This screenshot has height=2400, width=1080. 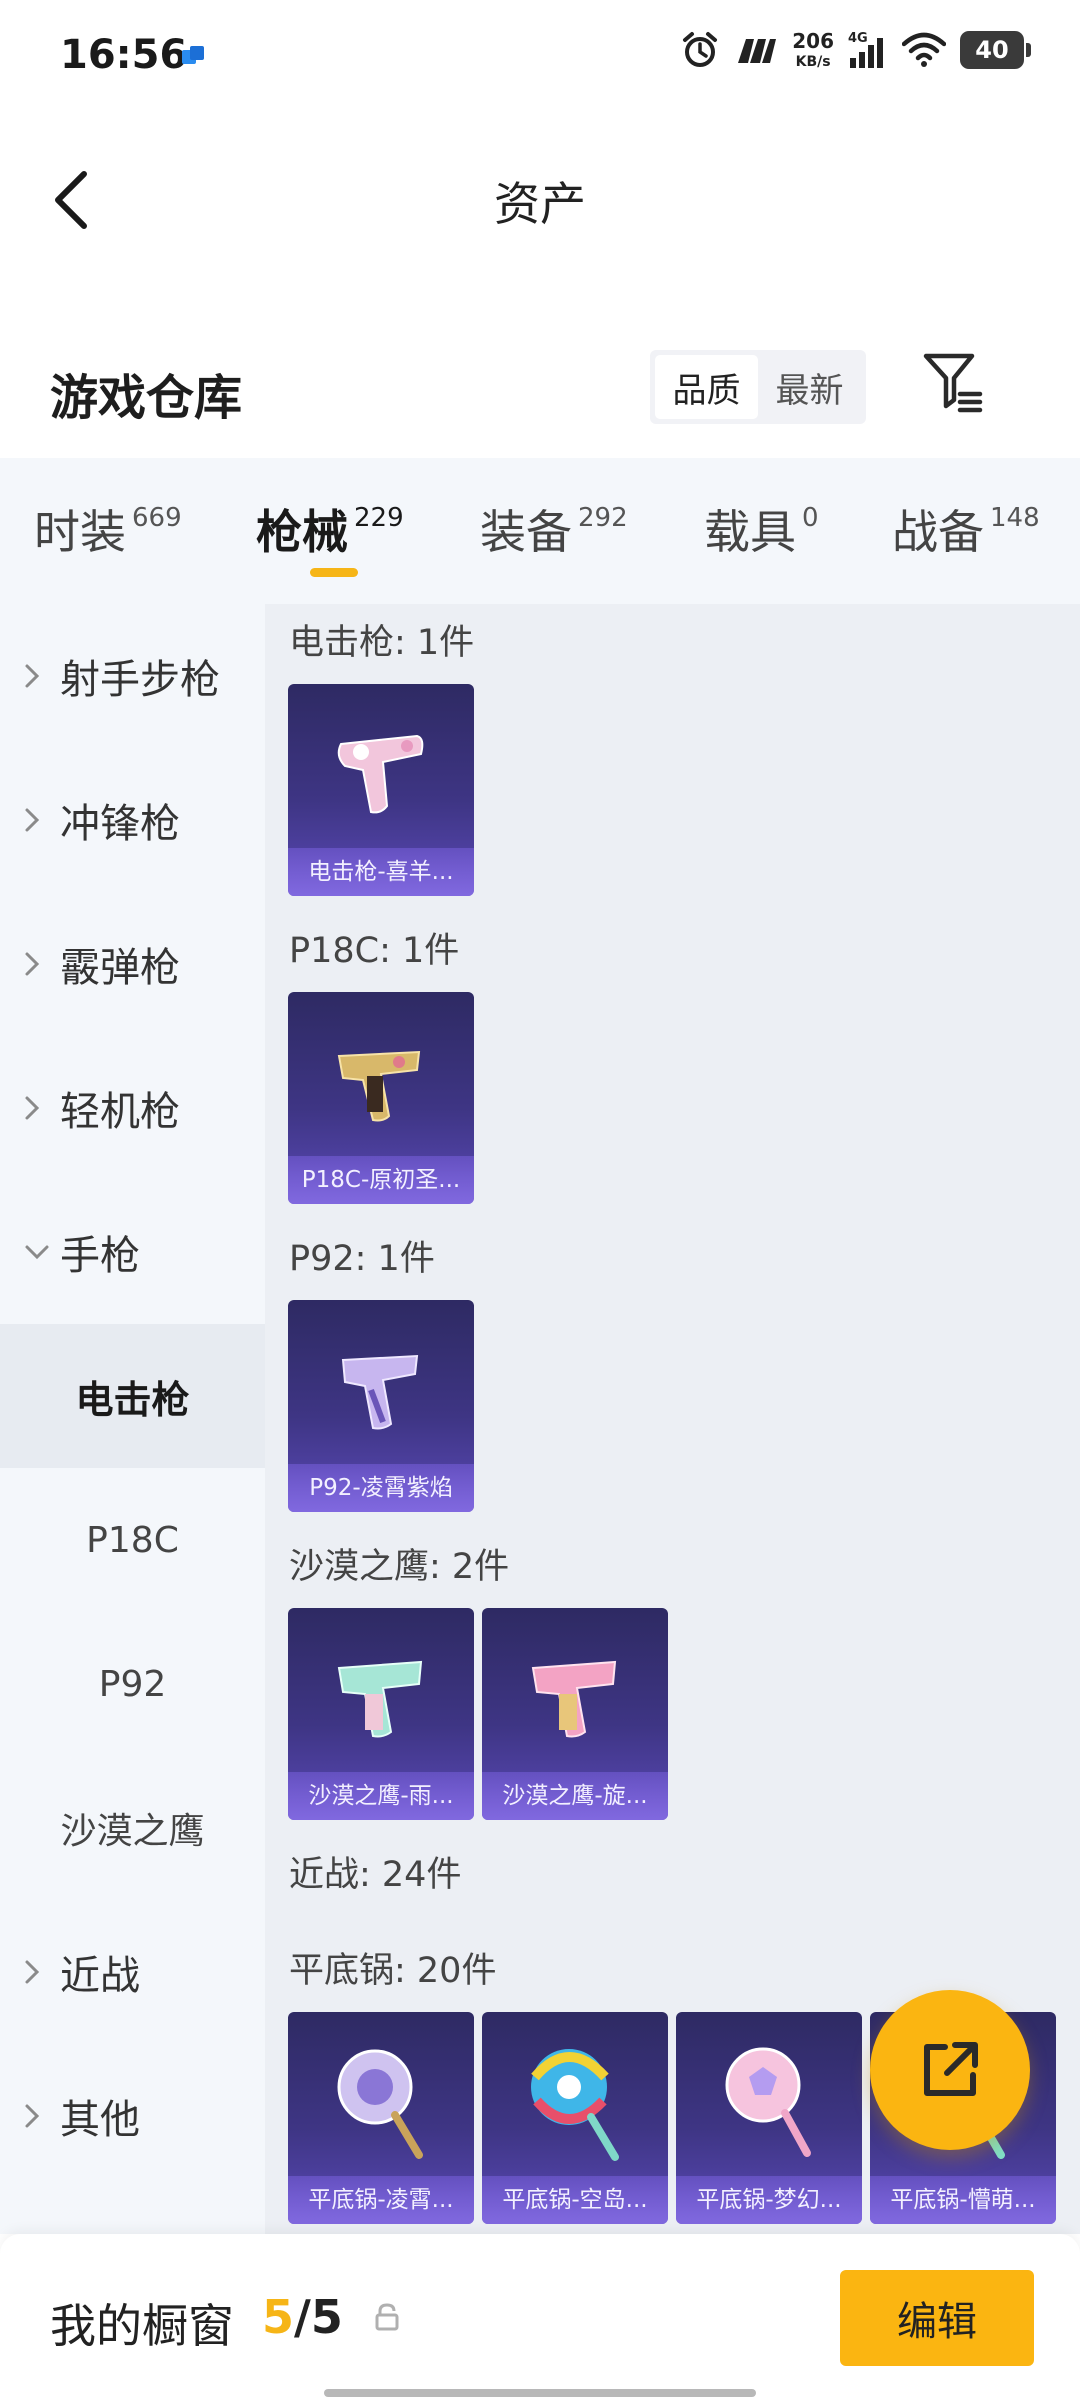 I want to click on svg-text: 4G, so click(x=858, y=38).